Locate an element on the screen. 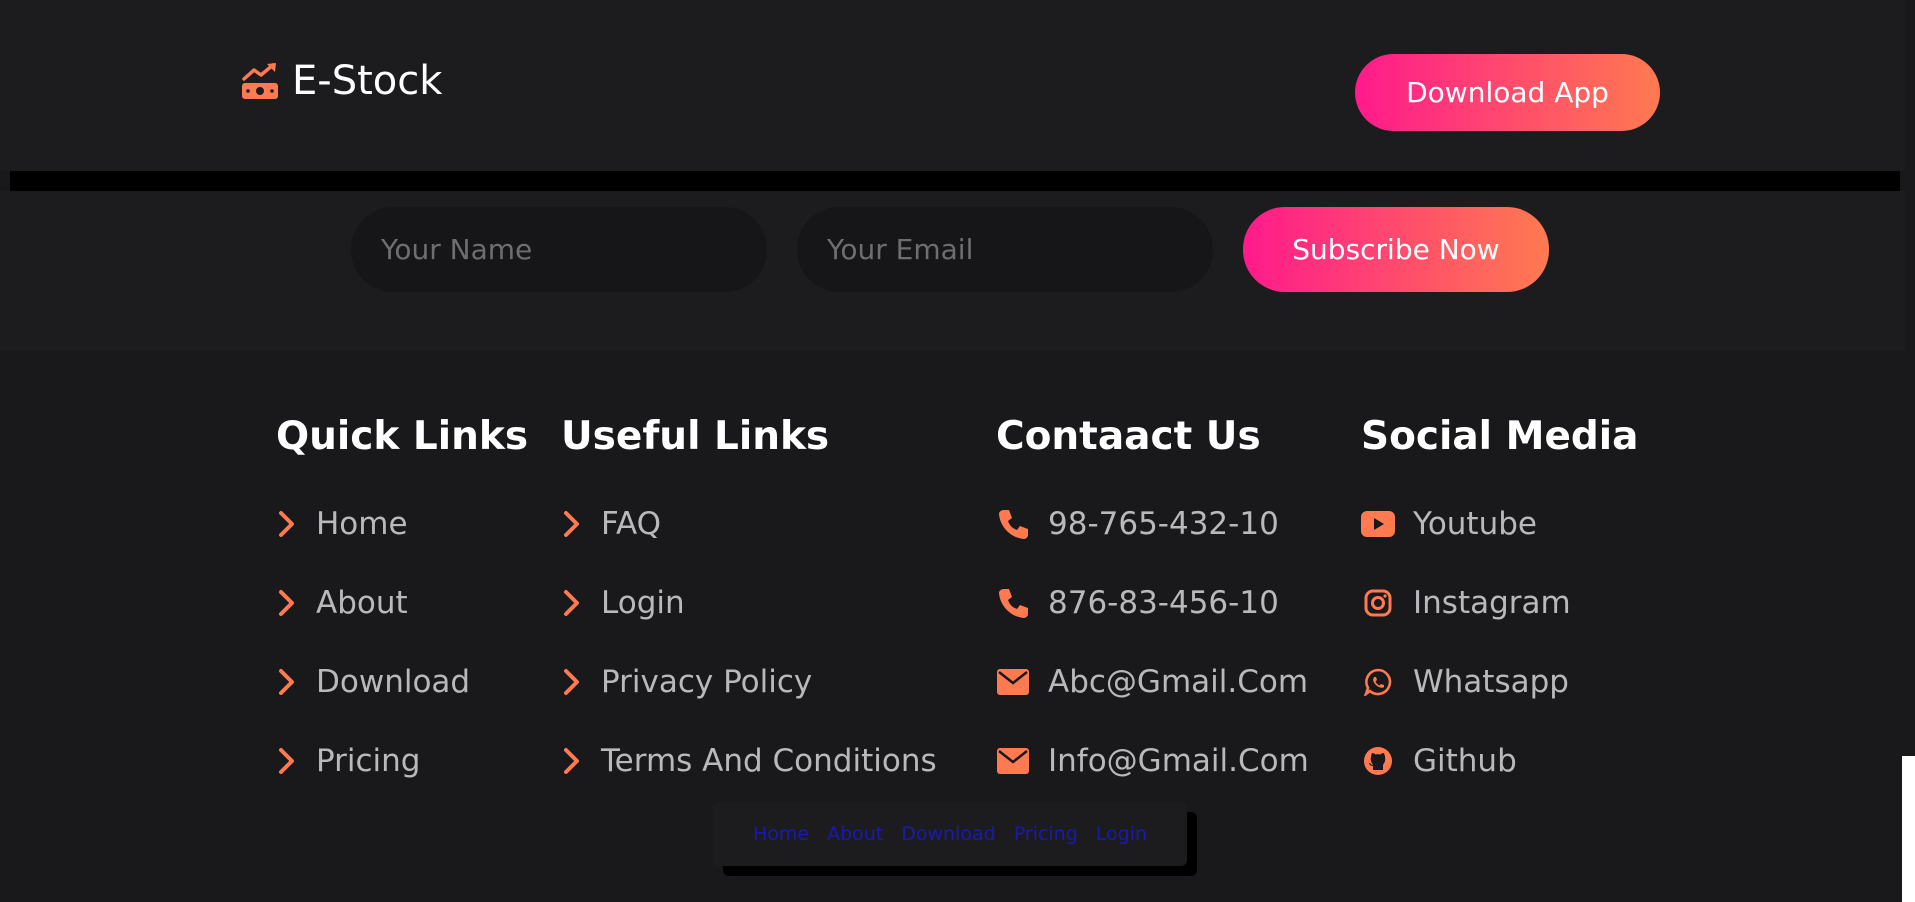 The height and width of the screenshot is (902, 1915). bottom-nav-download: Download is located at coordinates (948, 834).